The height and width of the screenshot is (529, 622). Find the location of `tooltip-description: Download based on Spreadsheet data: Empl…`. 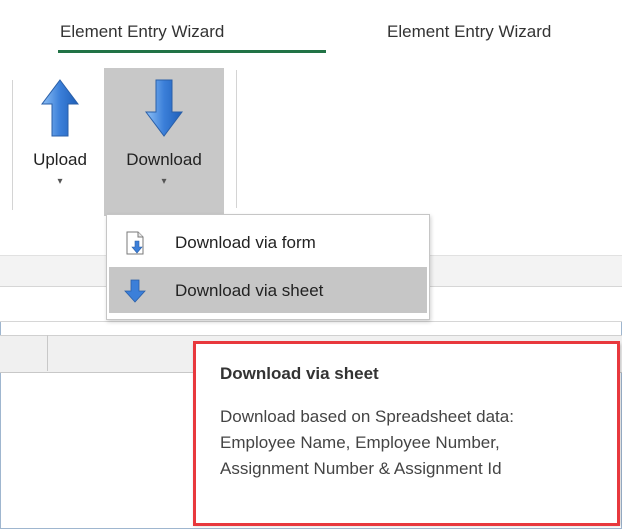

tooltip-description: Download based on Spreadsheet data: Empl… is located at coordinates (367, 442).